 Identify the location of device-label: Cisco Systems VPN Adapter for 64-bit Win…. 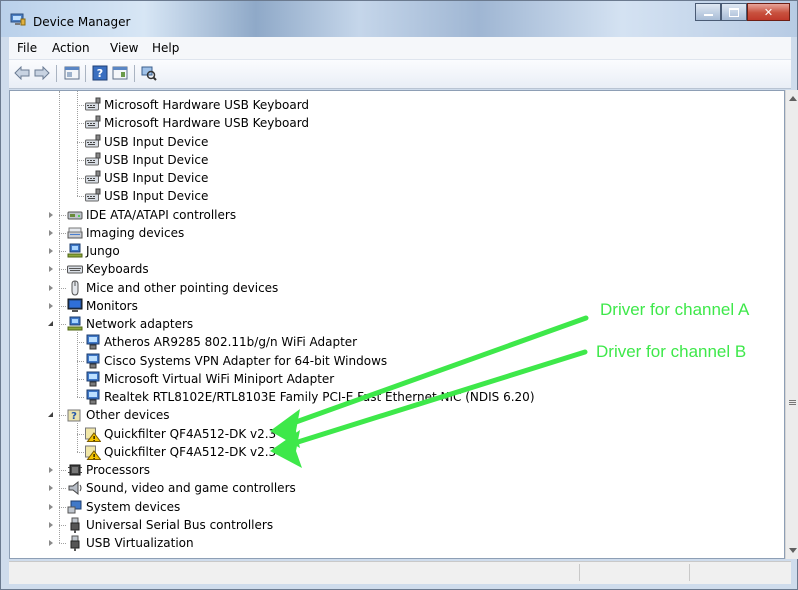
(246, 360).